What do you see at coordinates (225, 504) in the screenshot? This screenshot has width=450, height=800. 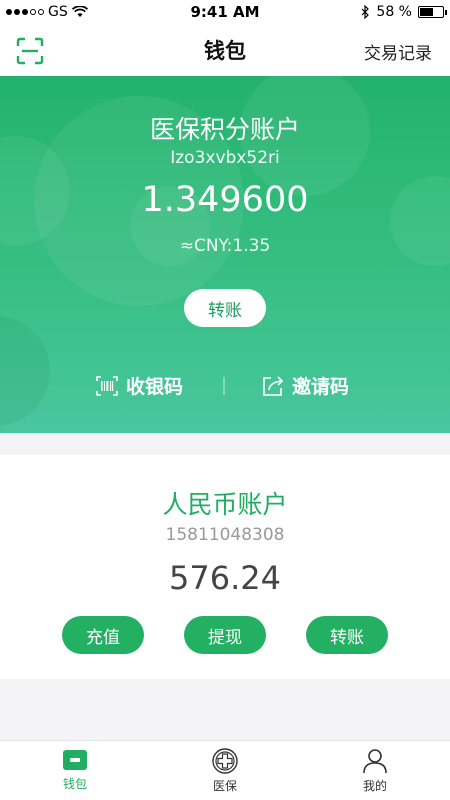 I see `rmb-account-title: 人民币账户` at bounding box center [225, 504].